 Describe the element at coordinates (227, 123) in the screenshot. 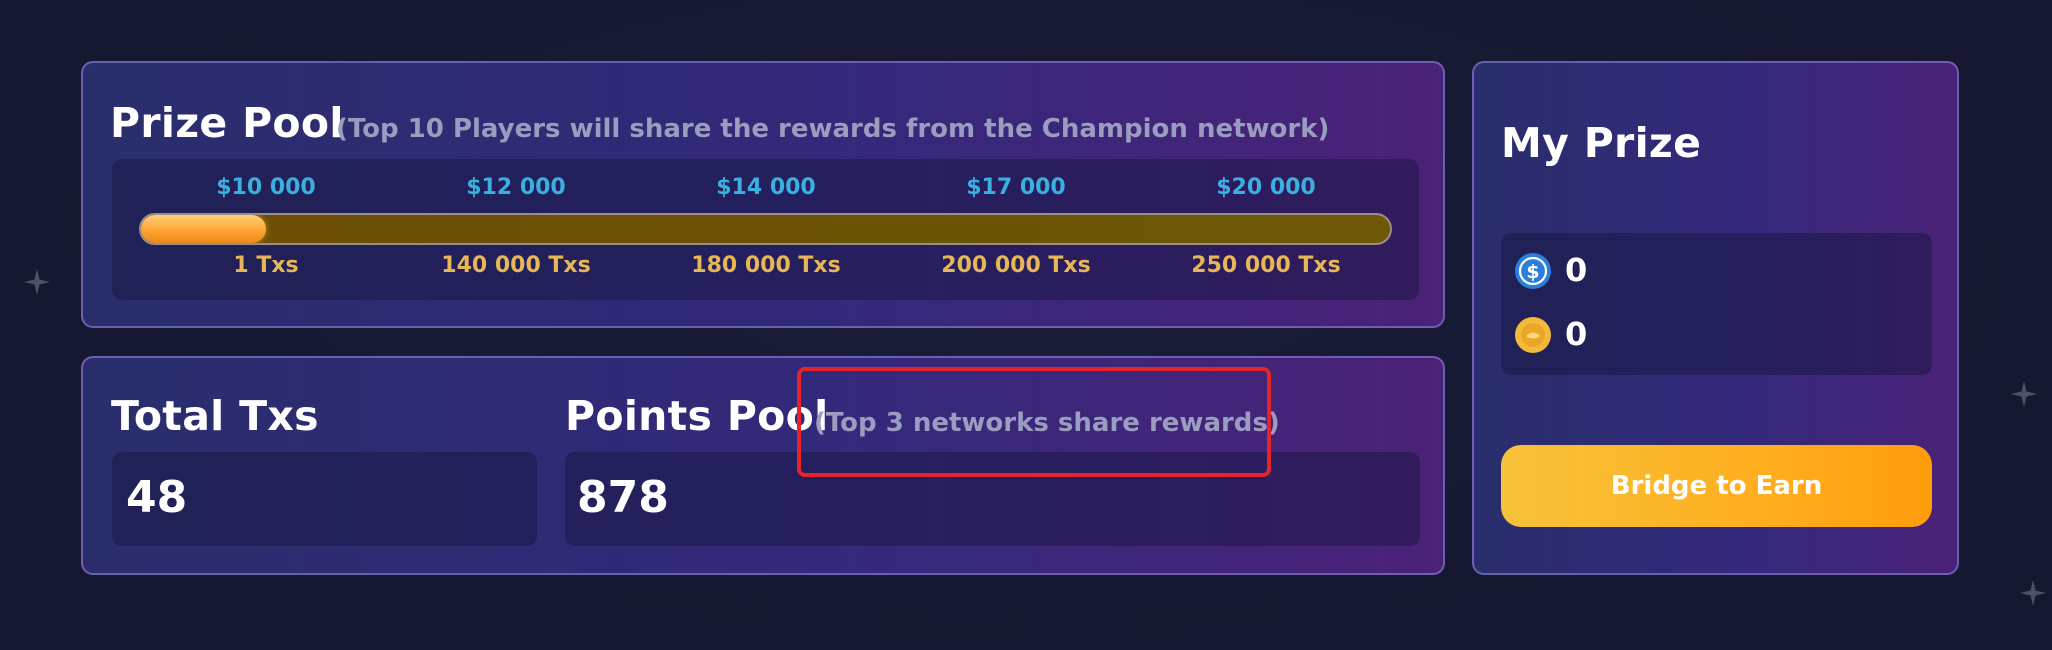

I see `prize-pool-title: Prize Pool` at that location.